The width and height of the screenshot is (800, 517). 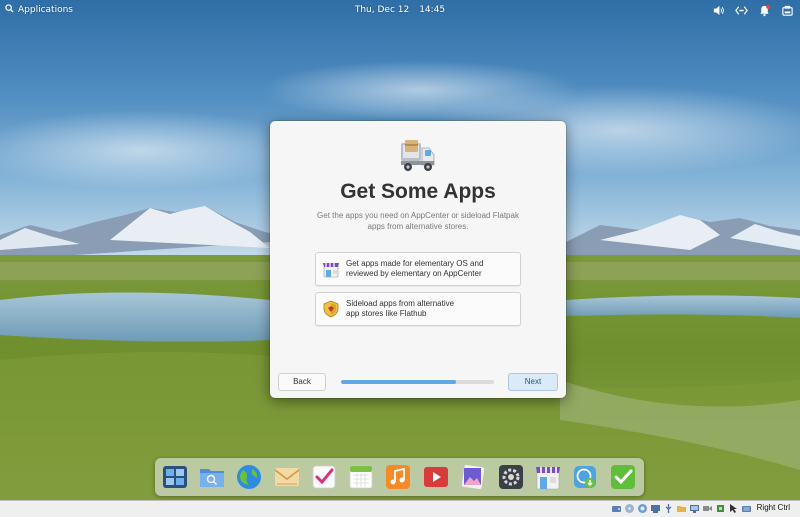 I want to click on host-key-label: Right Ctrl, so click(x=773, y=507).